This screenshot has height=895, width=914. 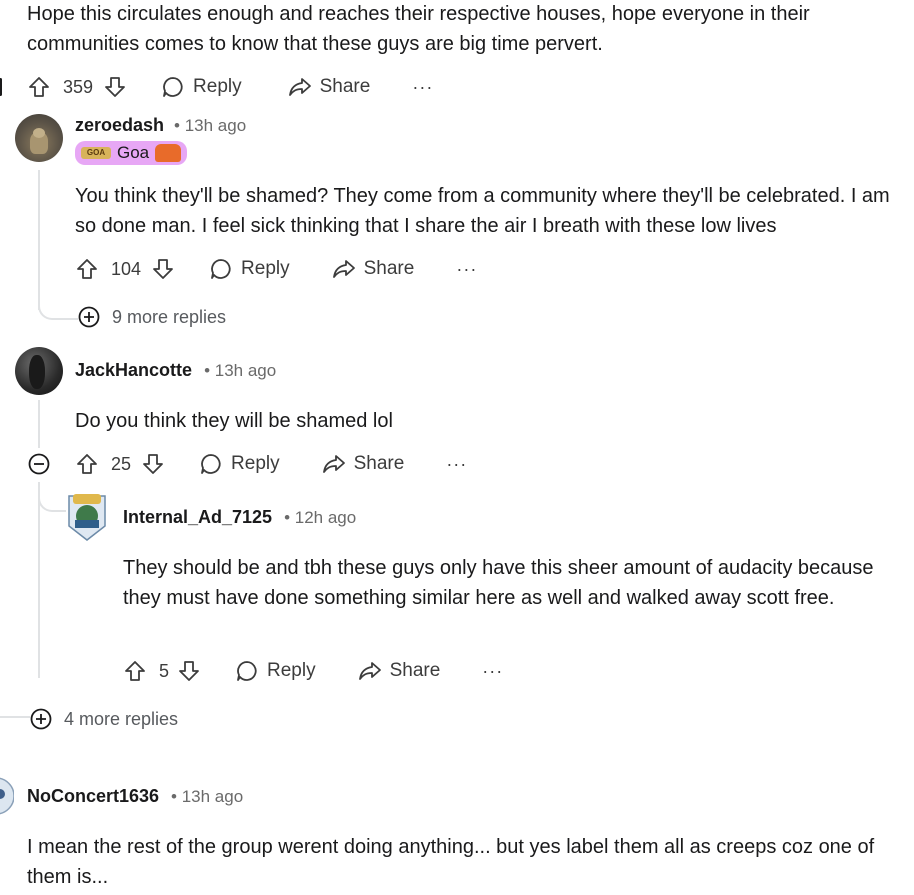 What do you see at coordinates (121, 718) in the screenshot?
I see `more-replies-label: 4 more replies` at bounding box center [121, 718].